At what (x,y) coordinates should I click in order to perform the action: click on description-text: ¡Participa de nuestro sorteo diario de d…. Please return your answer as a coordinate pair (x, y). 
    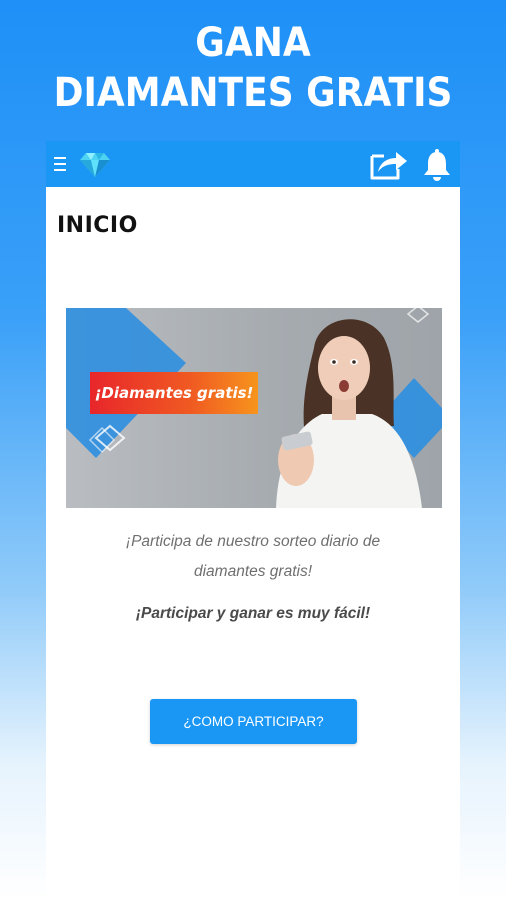
    Looking at the image, I should click on (253, 557).